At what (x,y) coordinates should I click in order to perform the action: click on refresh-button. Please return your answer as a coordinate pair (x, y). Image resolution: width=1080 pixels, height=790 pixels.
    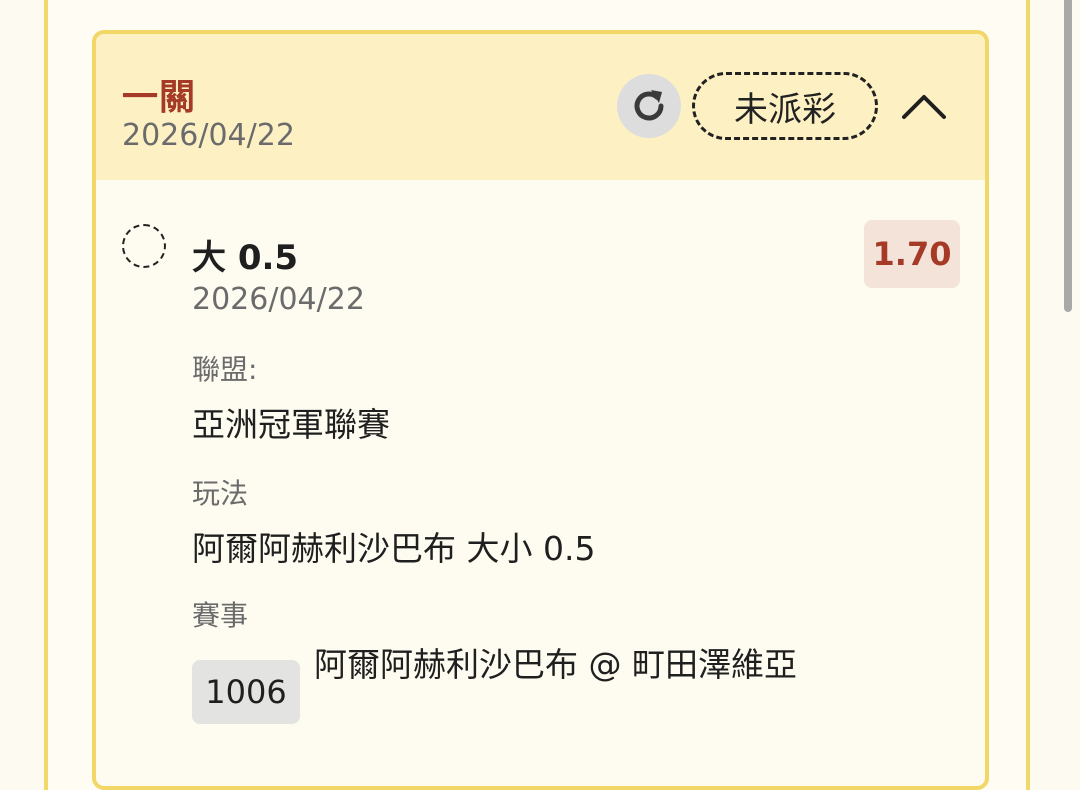
    Looking at the image, I should click on (649, 106).